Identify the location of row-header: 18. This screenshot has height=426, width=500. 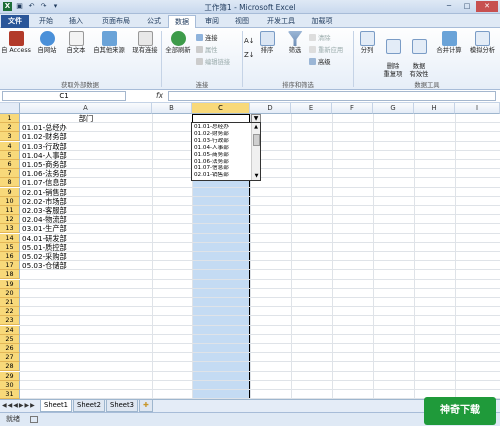
(10, 275).